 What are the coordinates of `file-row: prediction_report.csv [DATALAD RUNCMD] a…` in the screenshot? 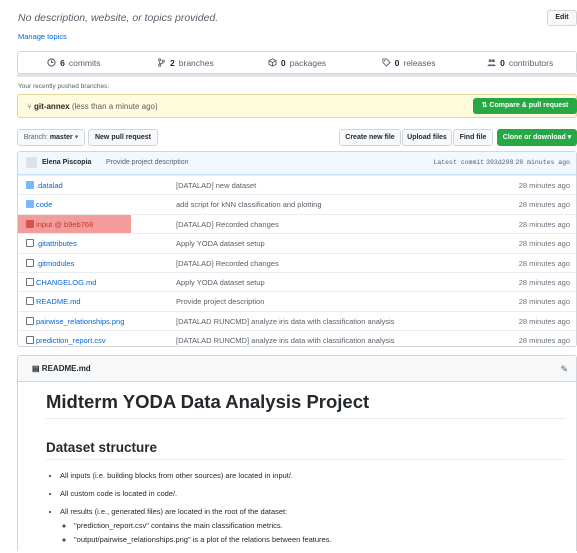 It's located at (297, 339).